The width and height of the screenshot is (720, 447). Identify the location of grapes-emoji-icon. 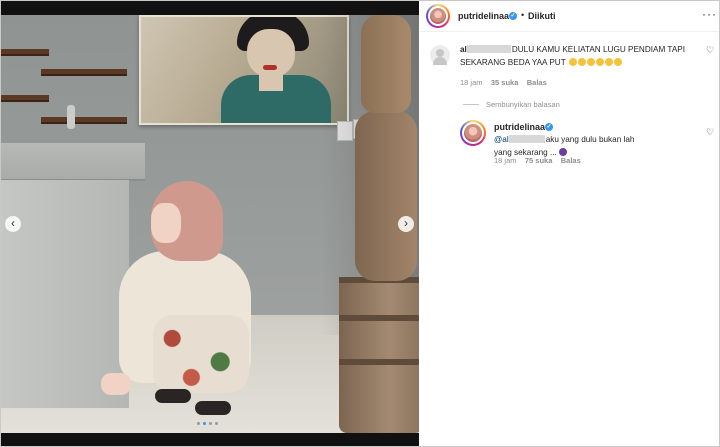
(563, 152).